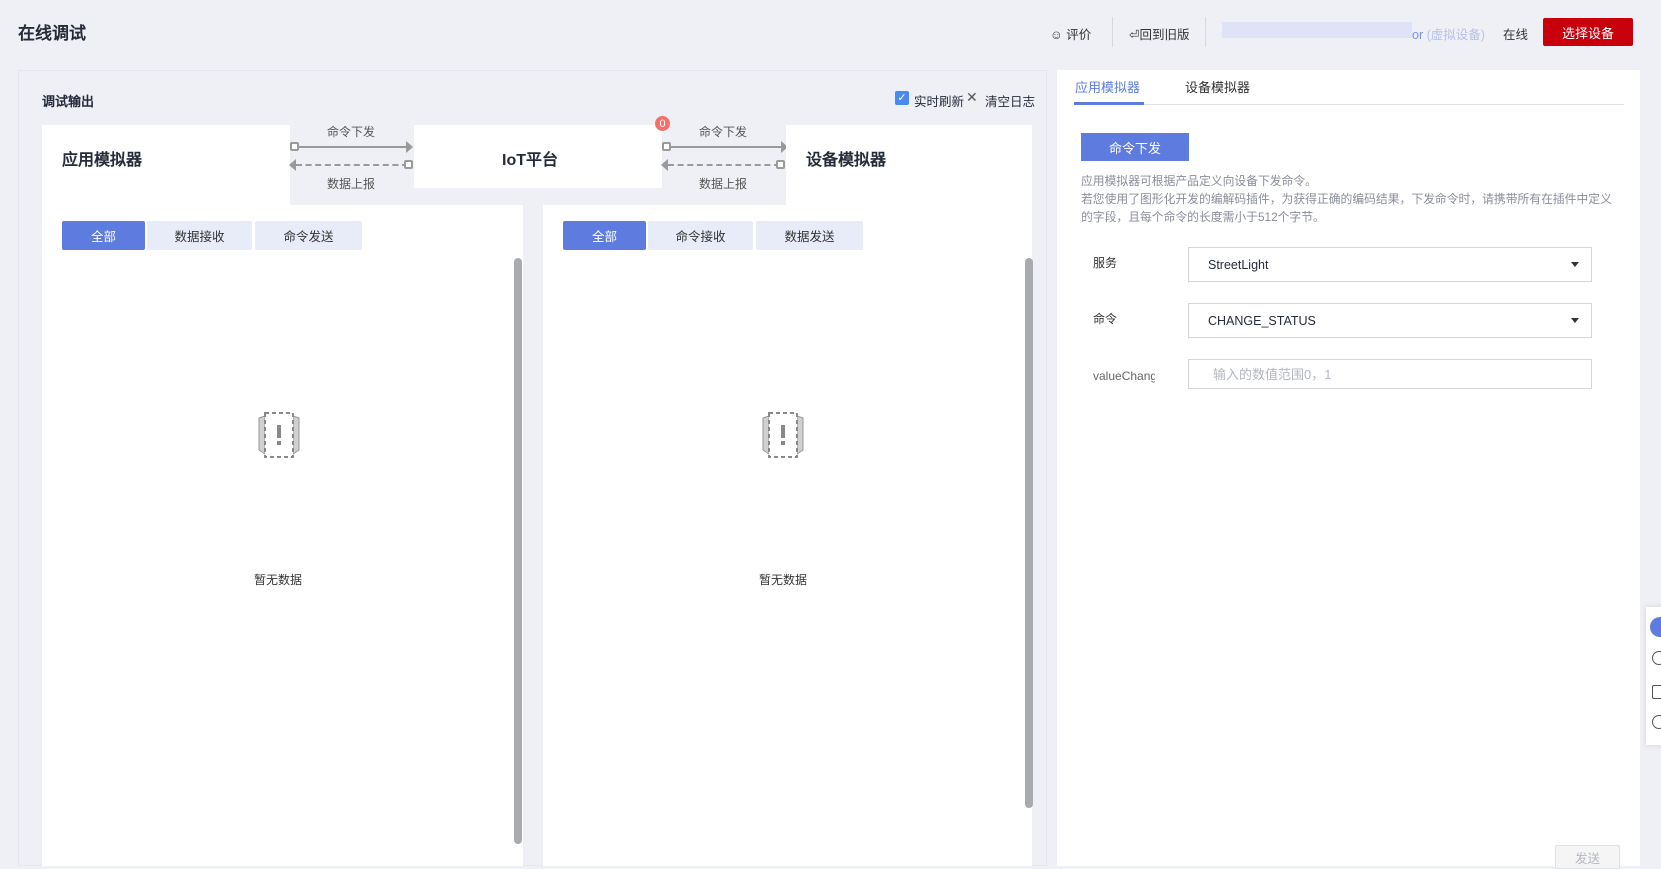  I want to click on headset-icon, so click(1655, 627).